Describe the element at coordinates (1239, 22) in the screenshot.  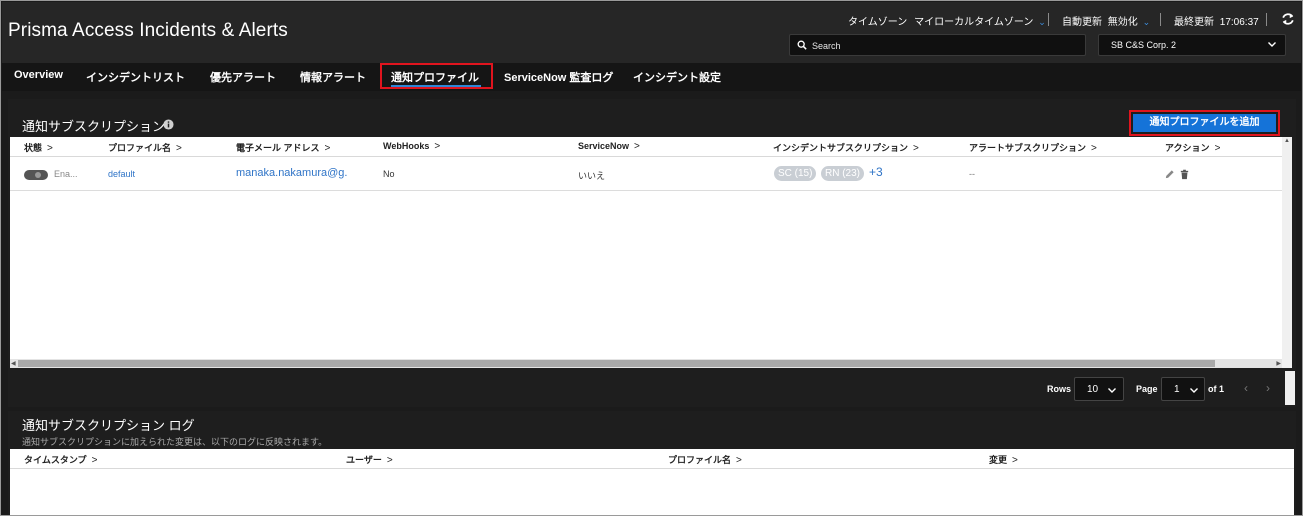
I see `last-update-time: 17:06:37` at that location.